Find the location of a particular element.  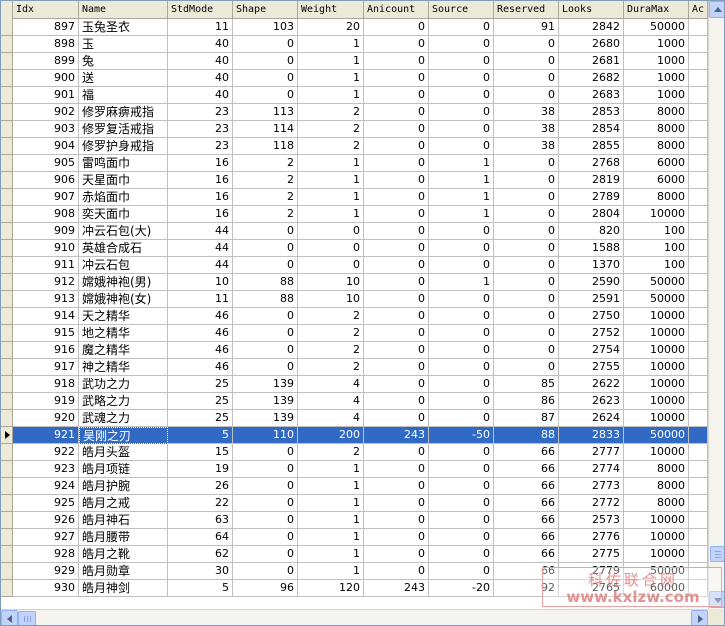

cell-shape: 103 is located at coordinates (265, 27).